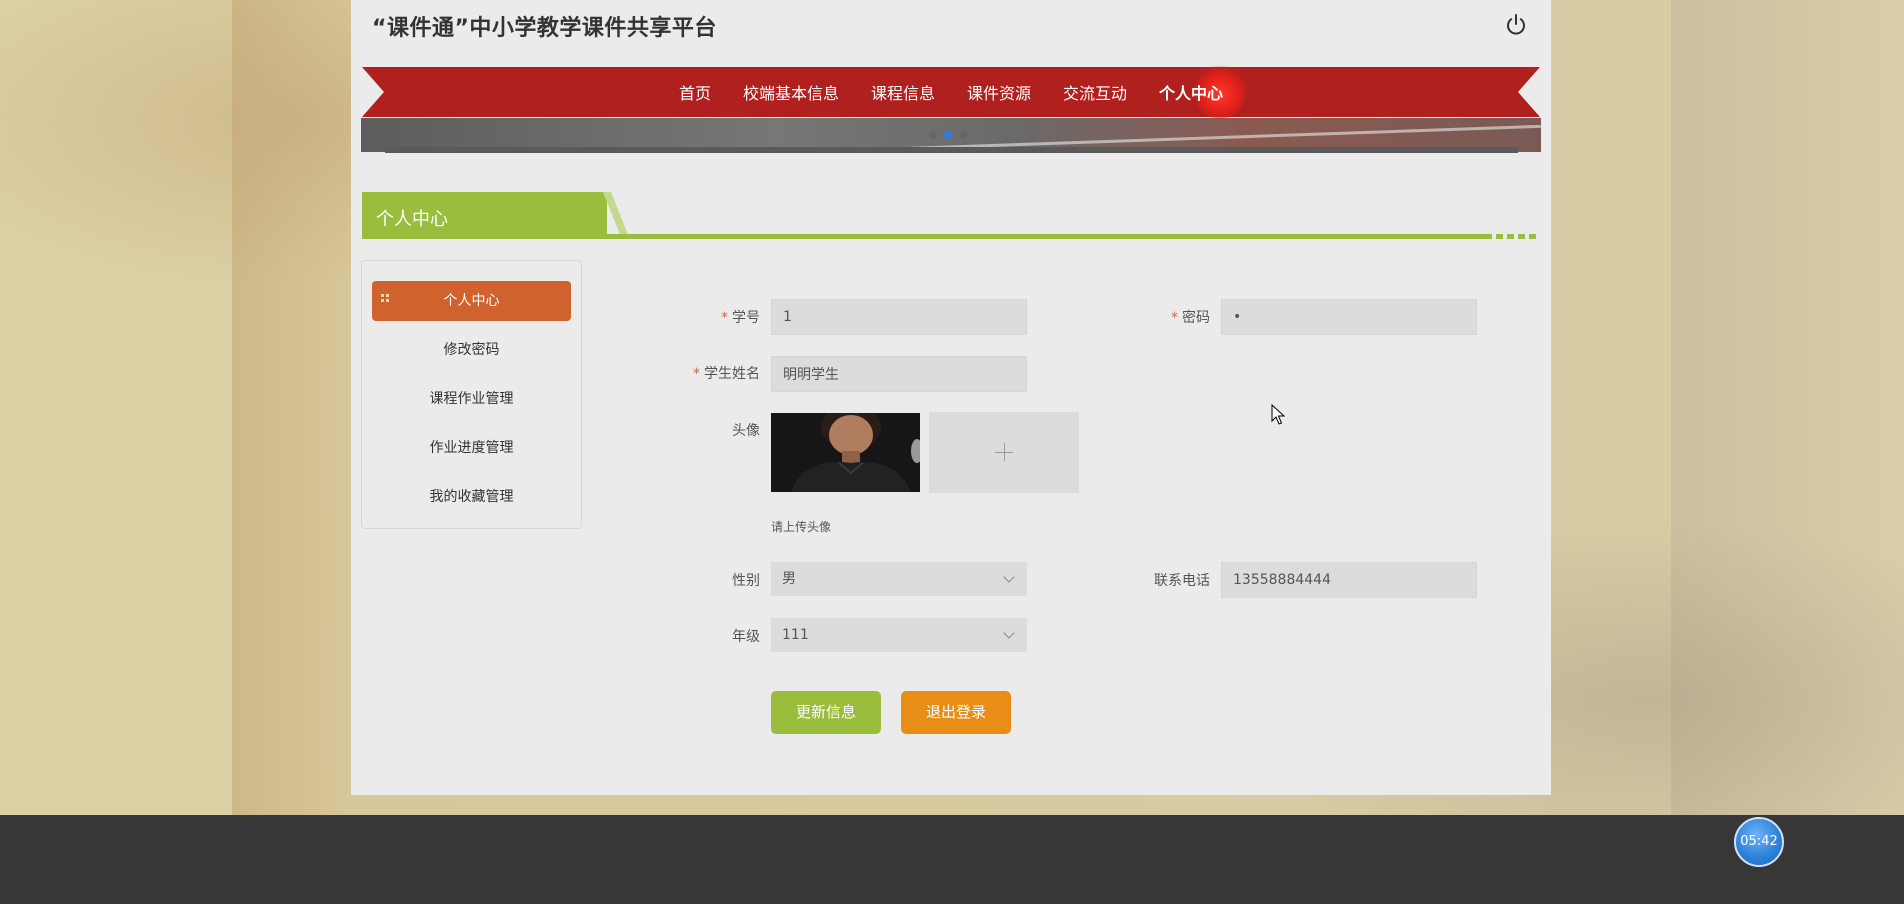  Describe the element at coordinates (746, 581) in the screenshot. I see `gender-label: 性别` at that location.